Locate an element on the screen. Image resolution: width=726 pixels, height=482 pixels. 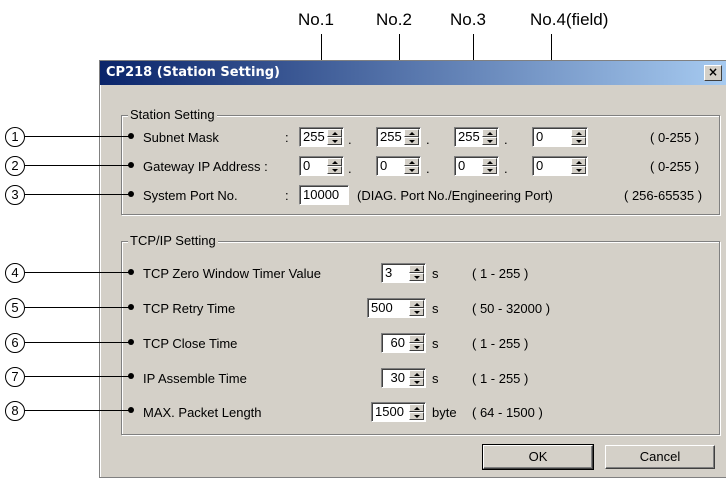
subnet-octet-1-spinner is located at coordinates (334, 137).